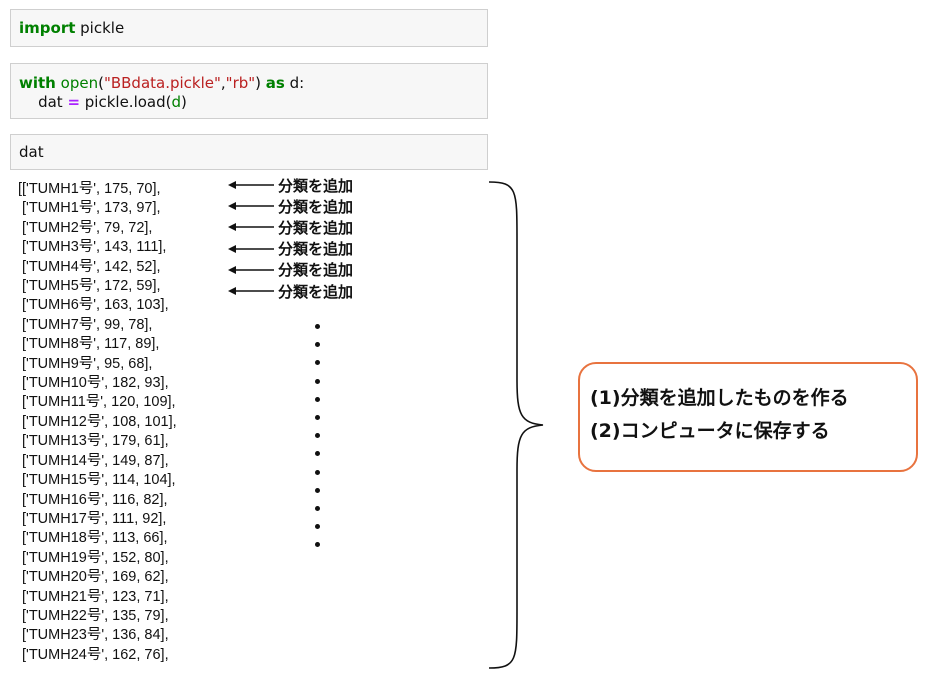 The height and width of the screenshot is (686, 933). I want to click on output-row: ['TUMH23号', 136, 84],, so click(93, 635).